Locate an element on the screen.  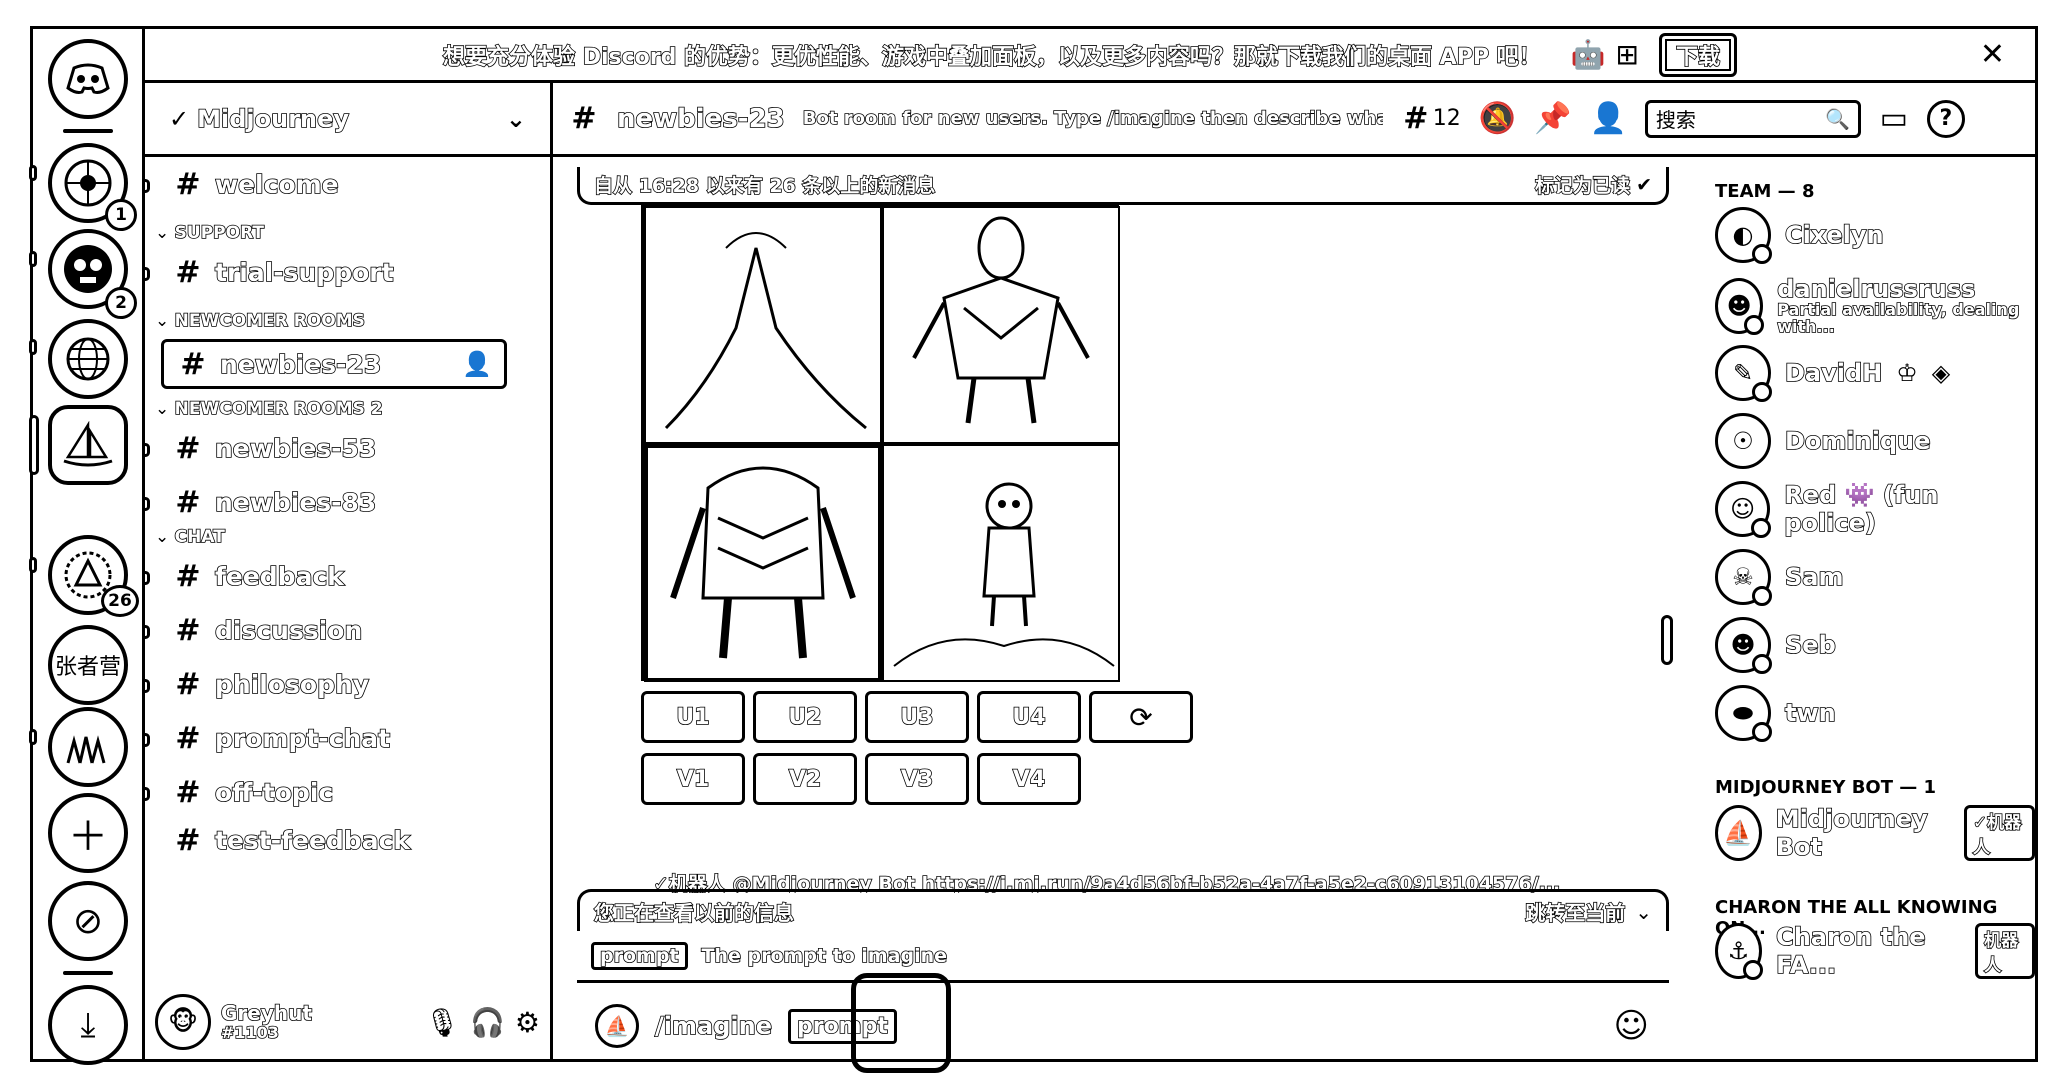
user-avatar: 🐵 is located at coordinates (183, 1022).